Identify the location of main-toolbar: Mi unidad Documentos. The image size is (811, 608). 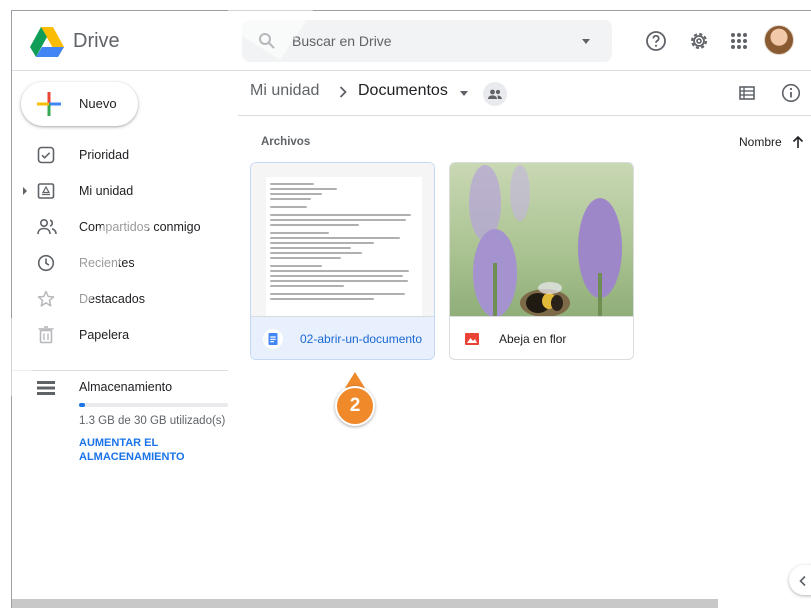
(524, 93).